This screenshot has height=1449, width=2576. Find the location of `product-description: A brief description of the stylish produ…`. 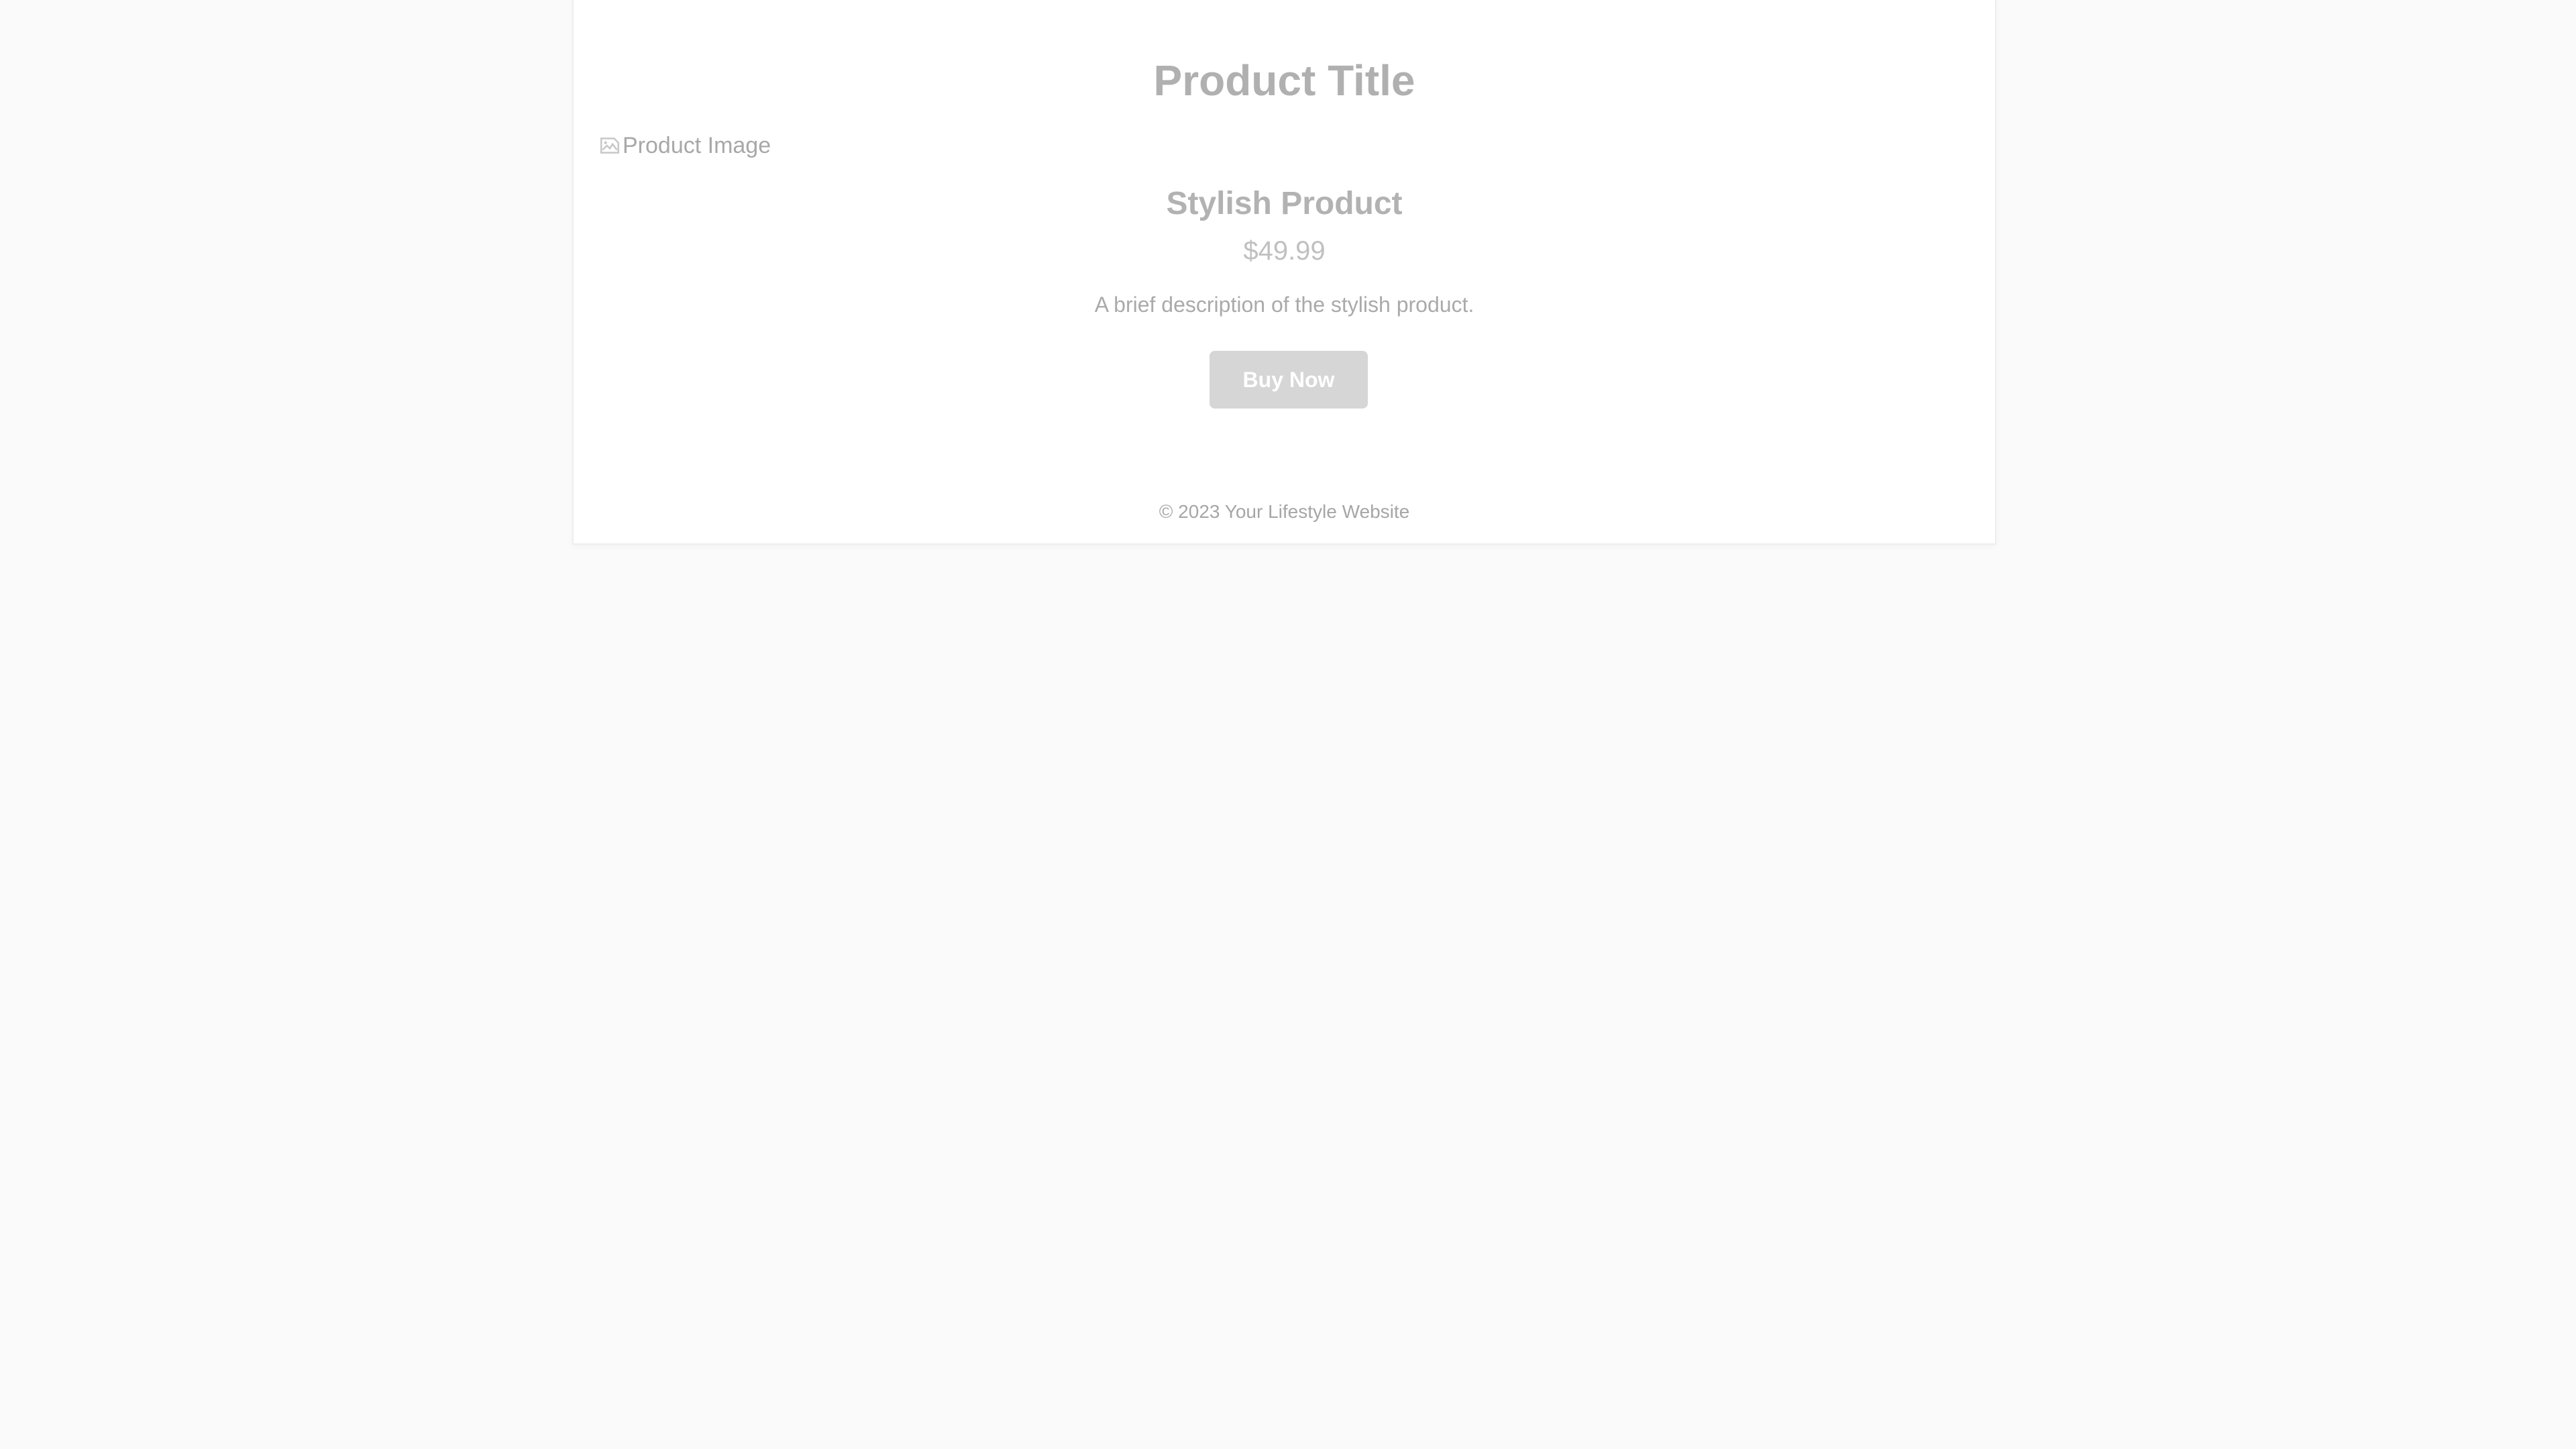

product-description: A brief description of the stylish produ… is located at coordinates (1284, 304).